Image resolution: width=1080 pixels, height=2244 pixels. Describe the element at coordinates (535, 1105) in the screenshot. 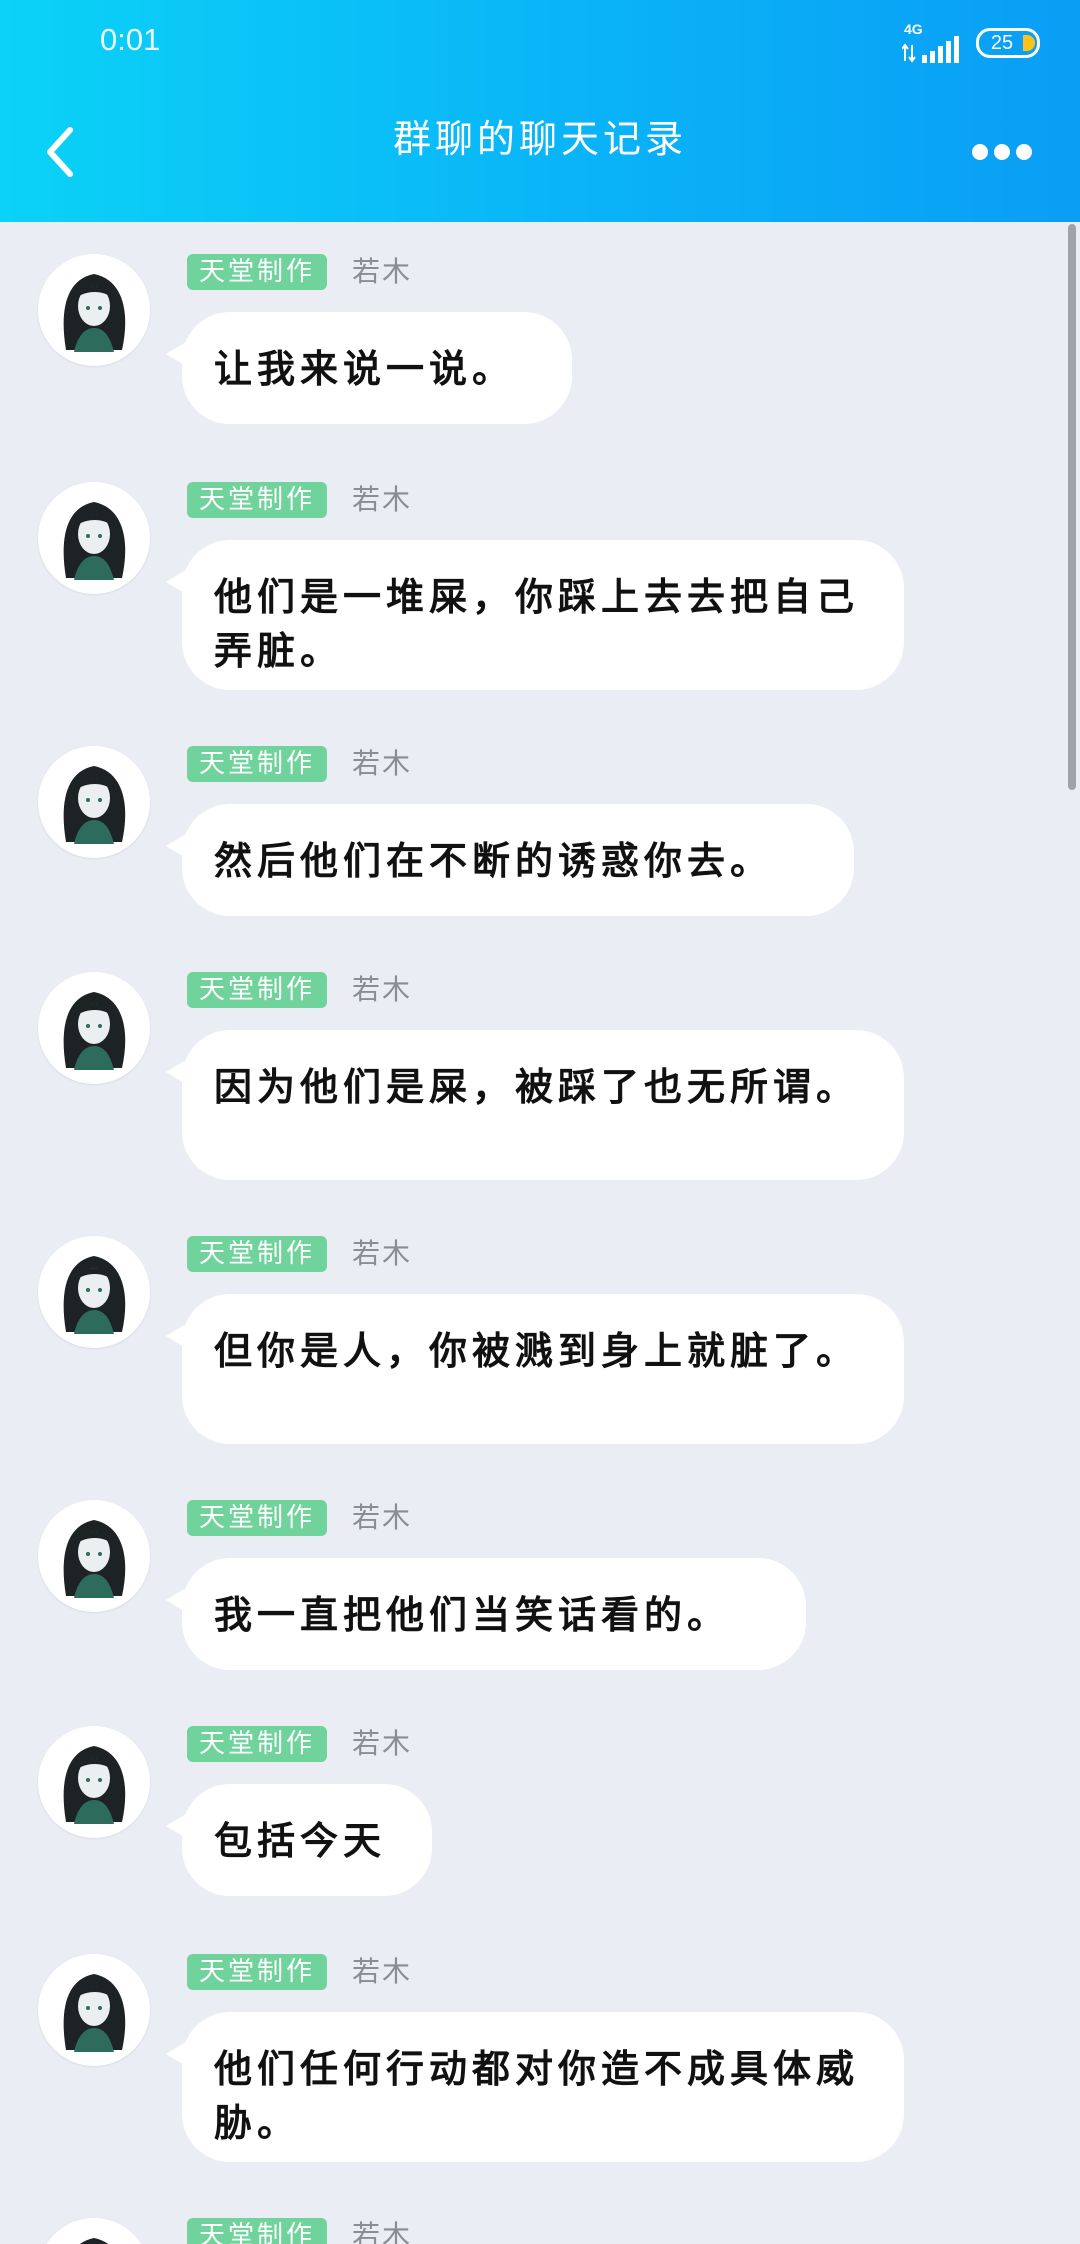

I see `message-bubble: 因为他们是屎，被踩了也无所谓。` at that location.